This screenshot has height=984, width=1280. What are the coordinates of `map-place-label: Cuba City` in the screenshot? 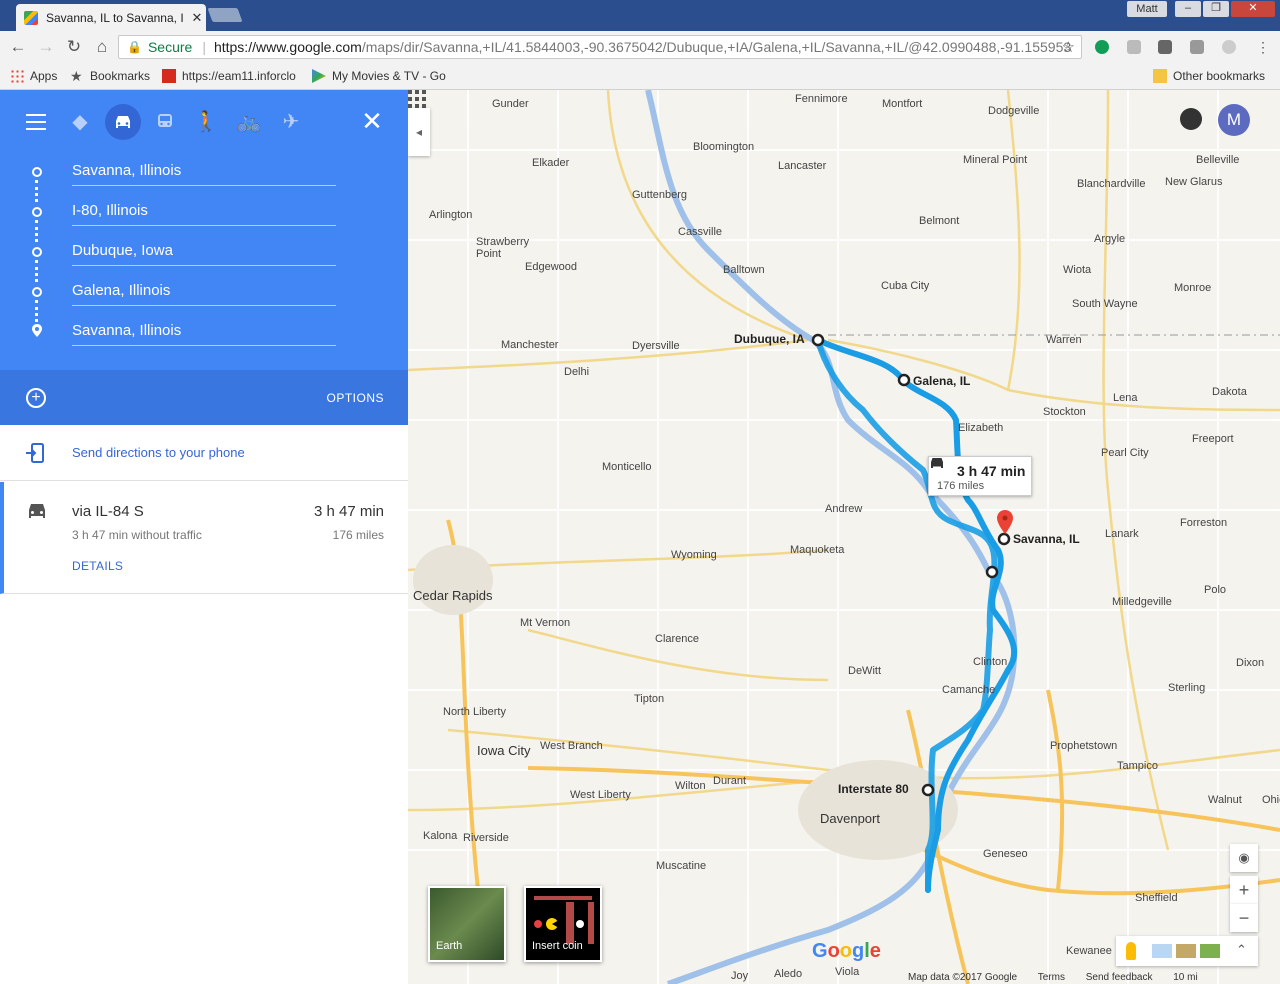 It's located at (905, 286).